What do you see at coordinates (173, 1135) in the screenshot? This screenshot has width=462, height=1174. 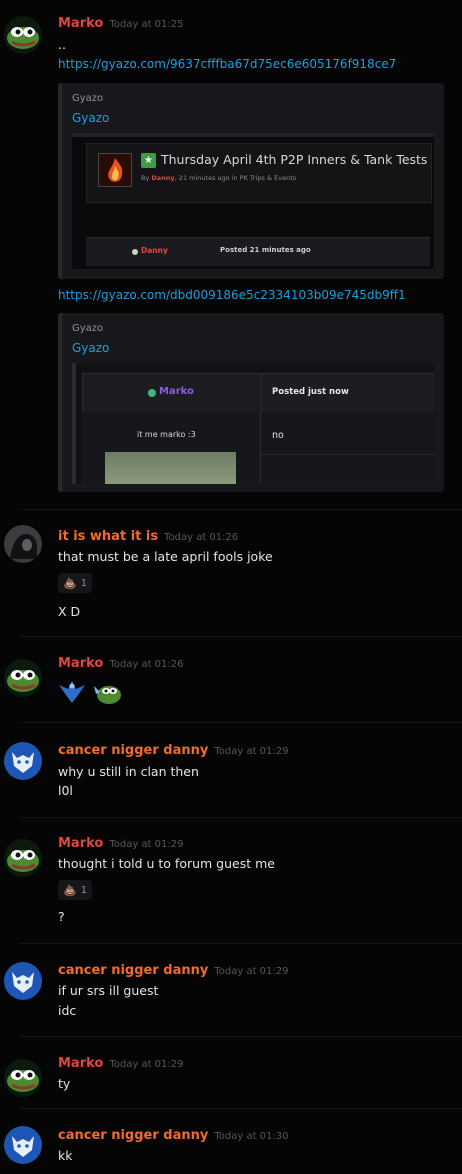 I see `author-name: cancer nigger danny Today at 01:30` at bounding box center [173, 1135].